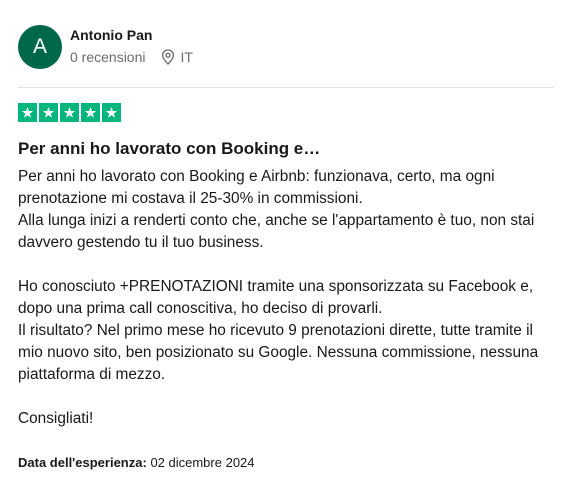 The height and width of the screenshot is (481, 572). I want to click on avatar: A, so click(40, 47).